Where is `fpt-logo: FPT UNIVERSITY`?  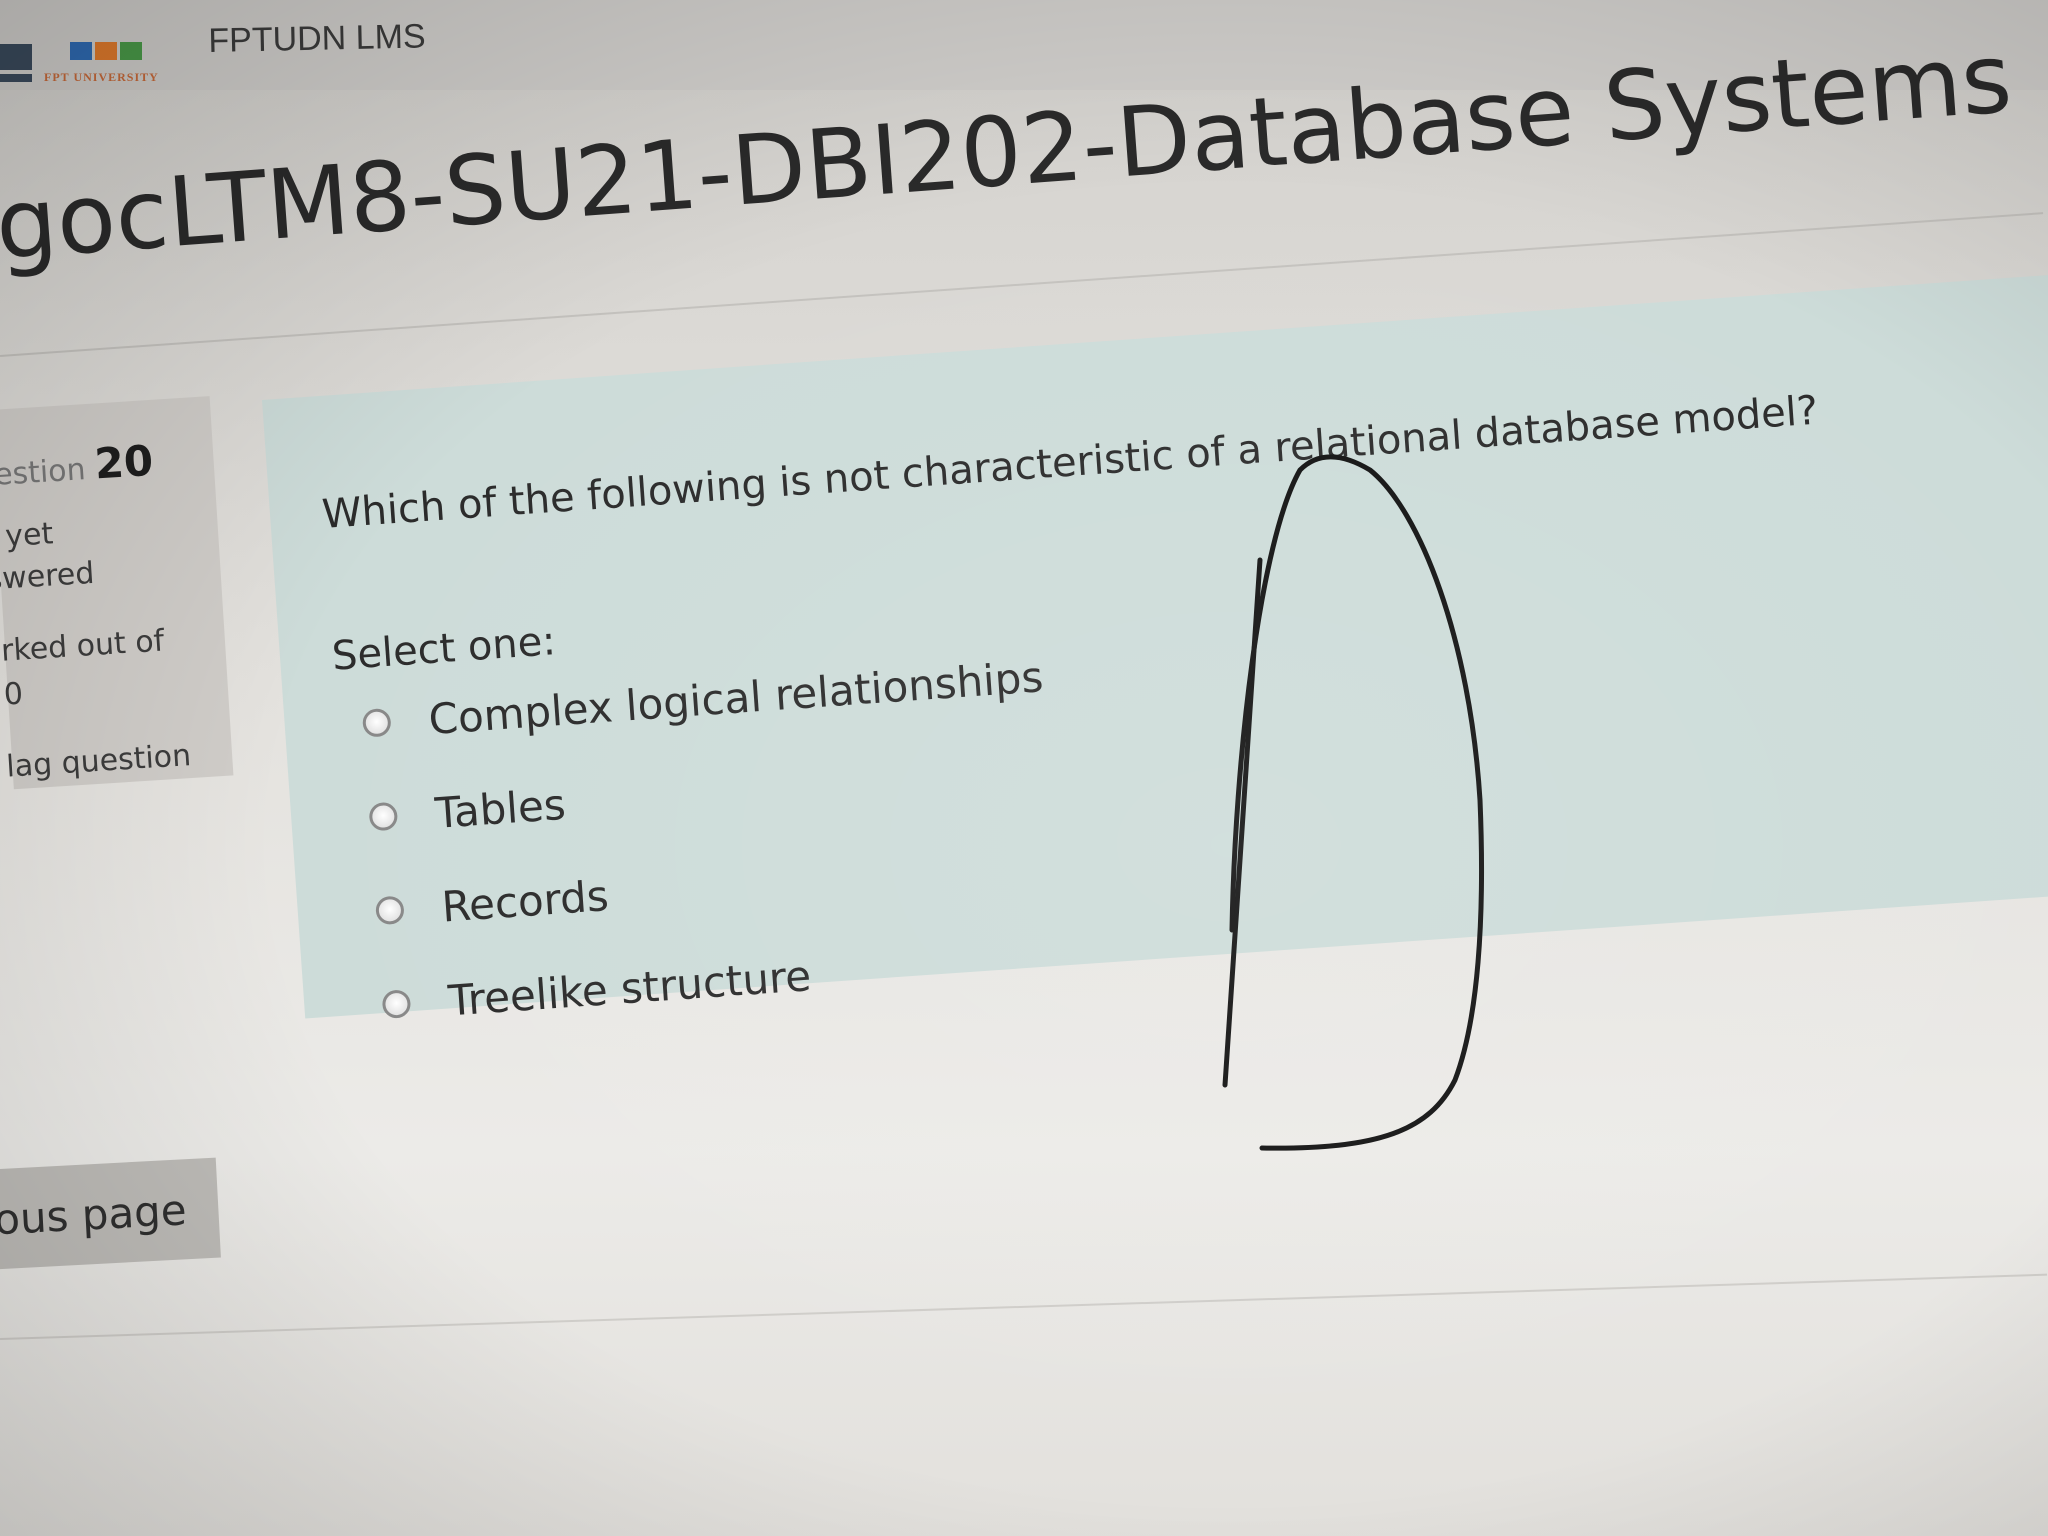 fpt-logo: FPT UNIVERSITY is located at coordinates (105, 64).